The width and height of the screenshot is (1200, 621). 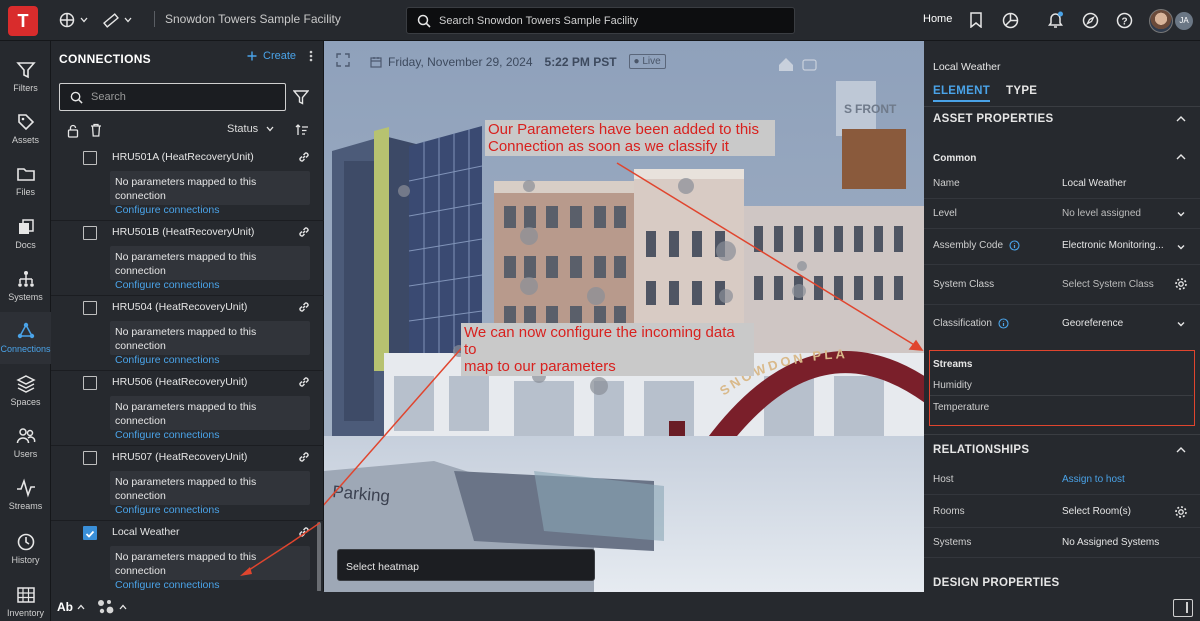 I want to click on stream-temperature: Temperature, so click(x=961, y=407).